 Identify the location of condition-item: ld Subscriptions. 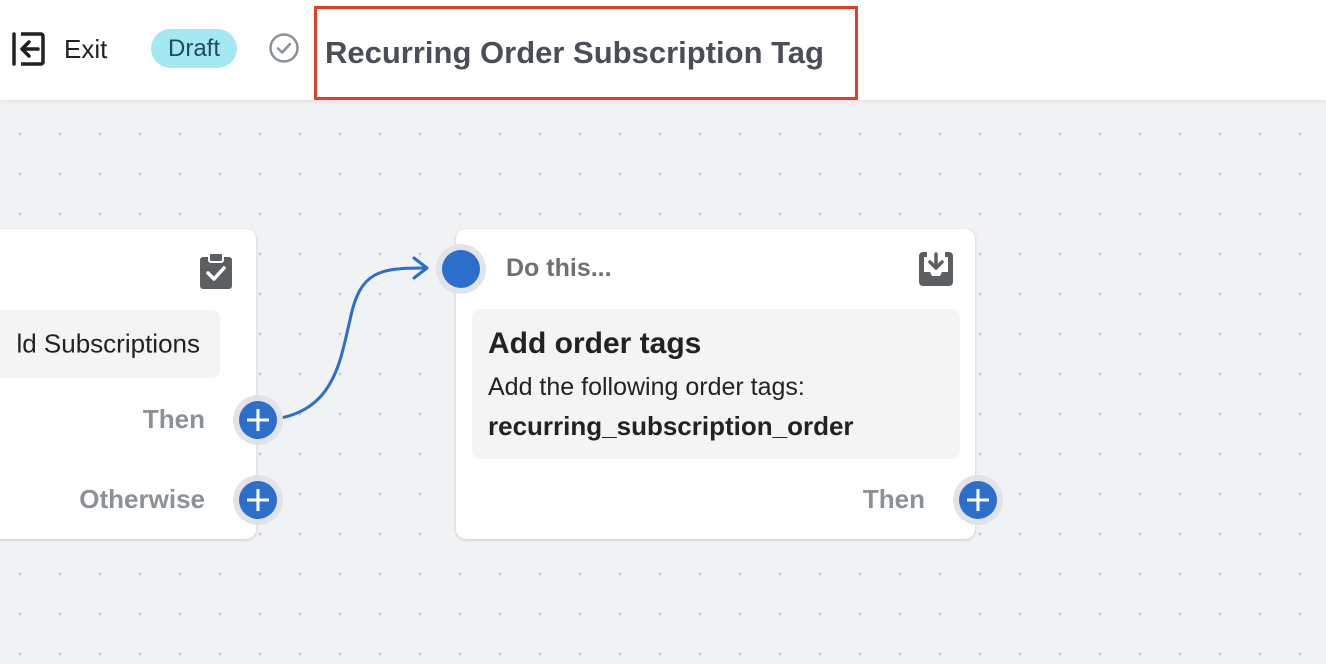
(110, 344).